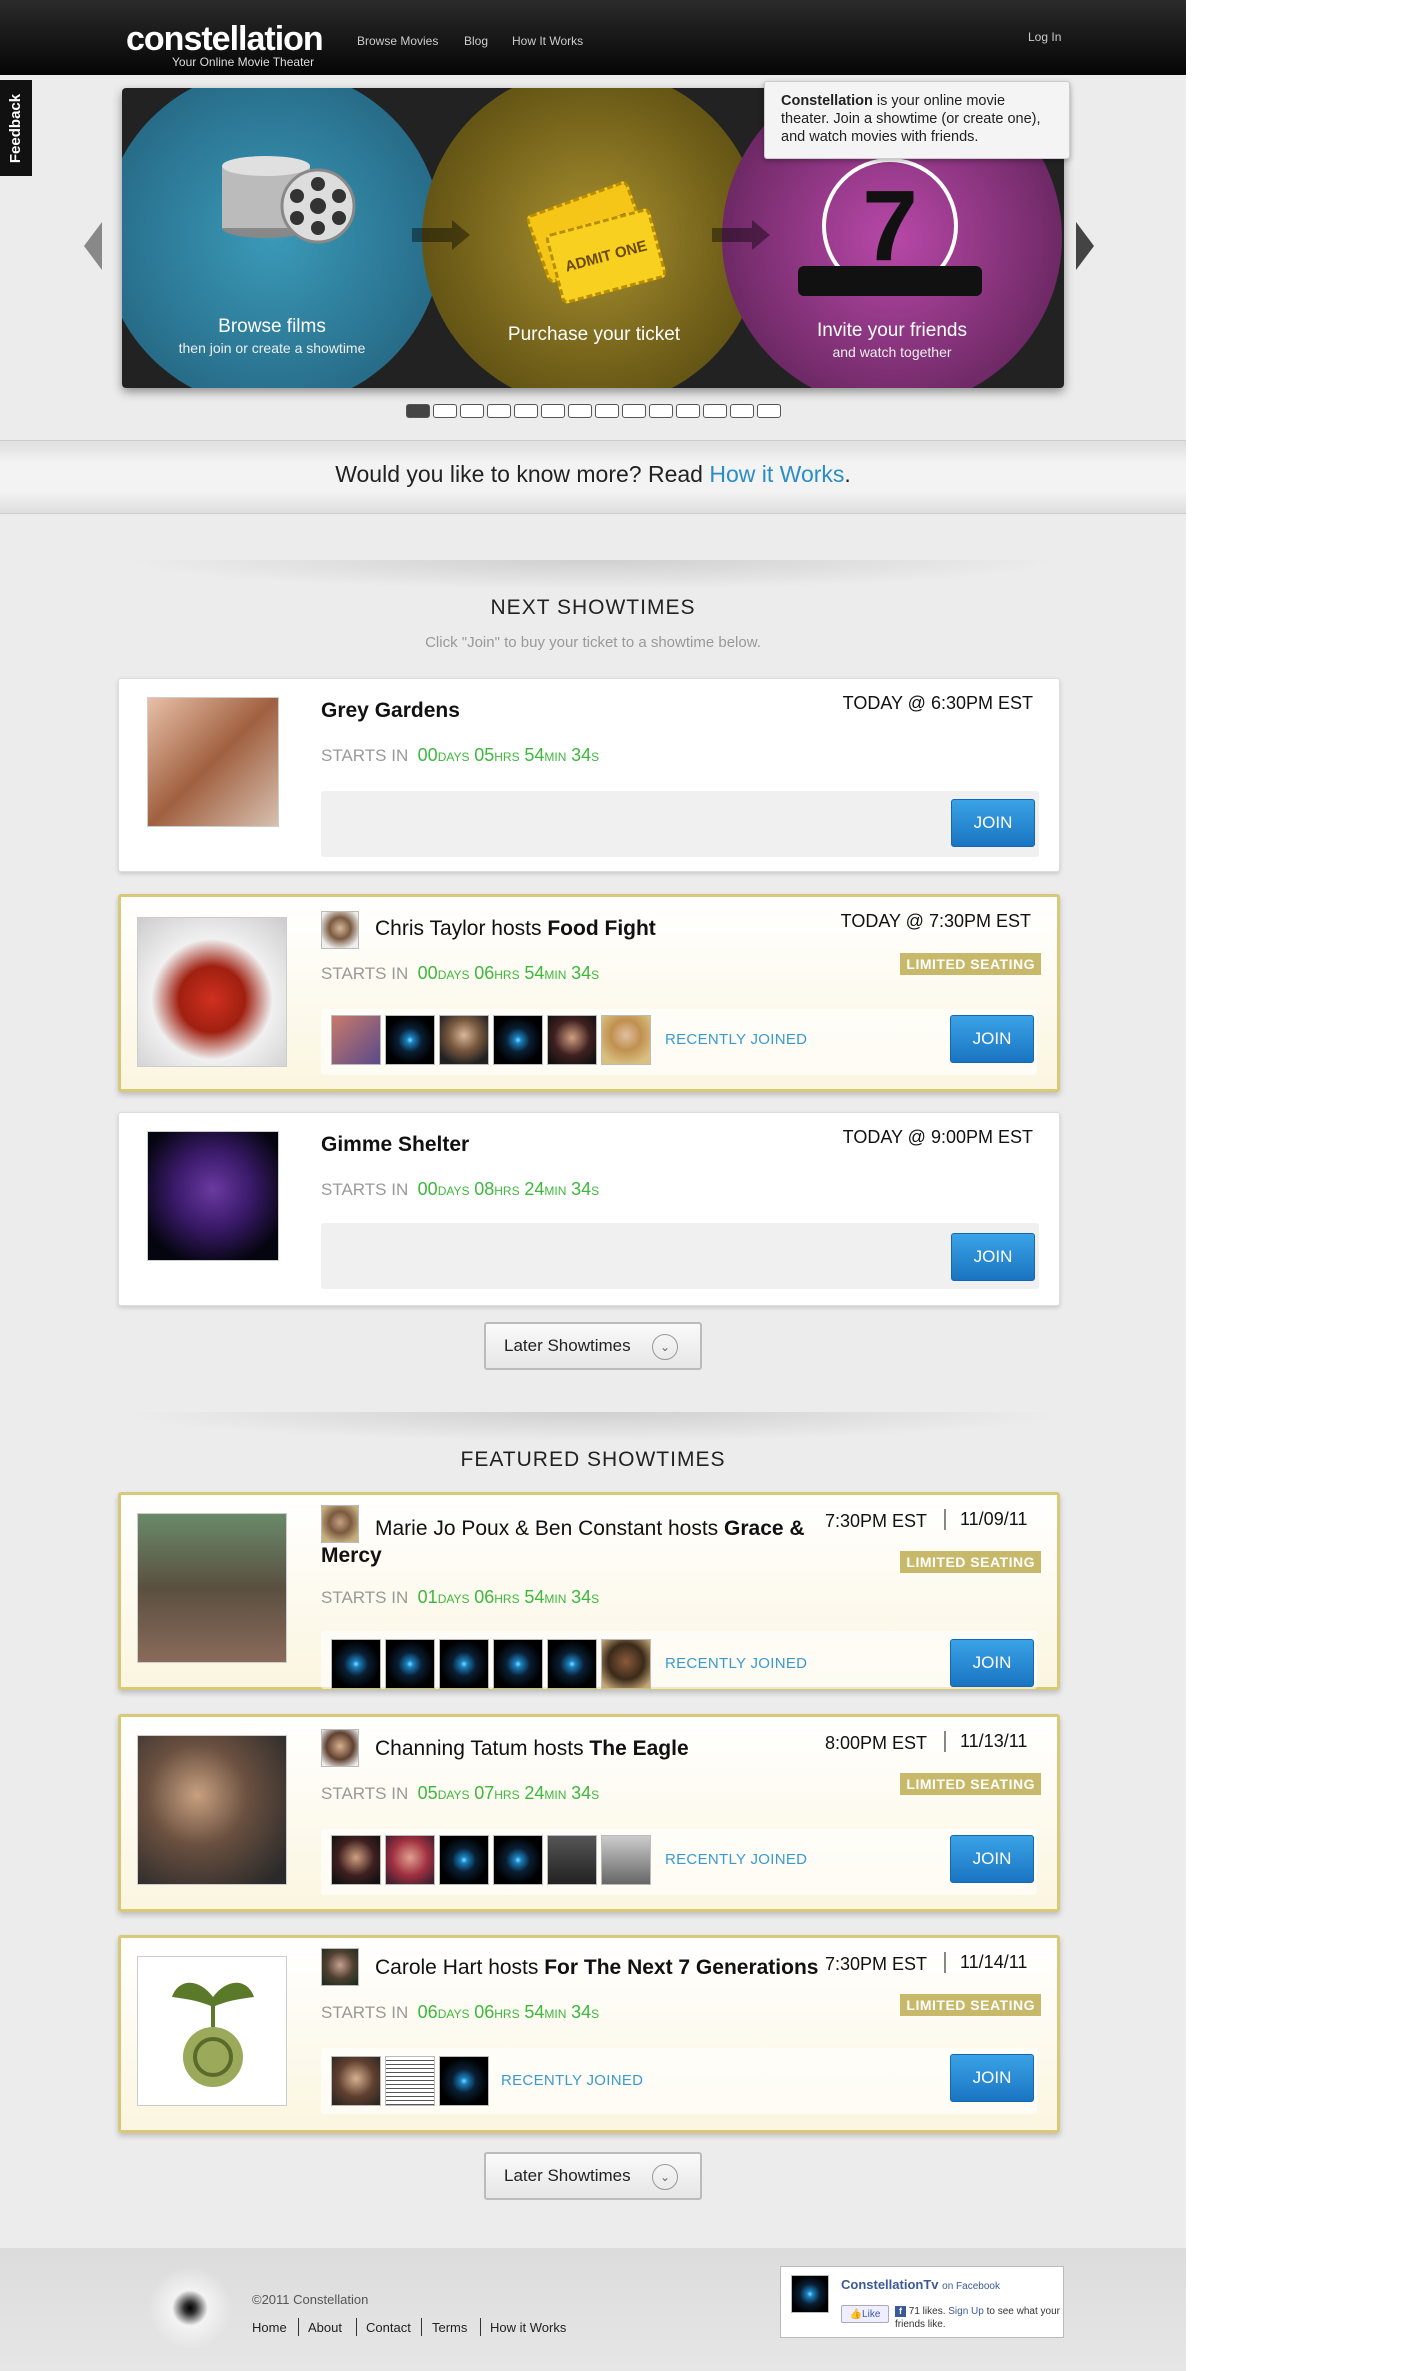  Describe the element at coordinates (1044, 37) in the screenshot. I see `login-link: Log In` at that location.